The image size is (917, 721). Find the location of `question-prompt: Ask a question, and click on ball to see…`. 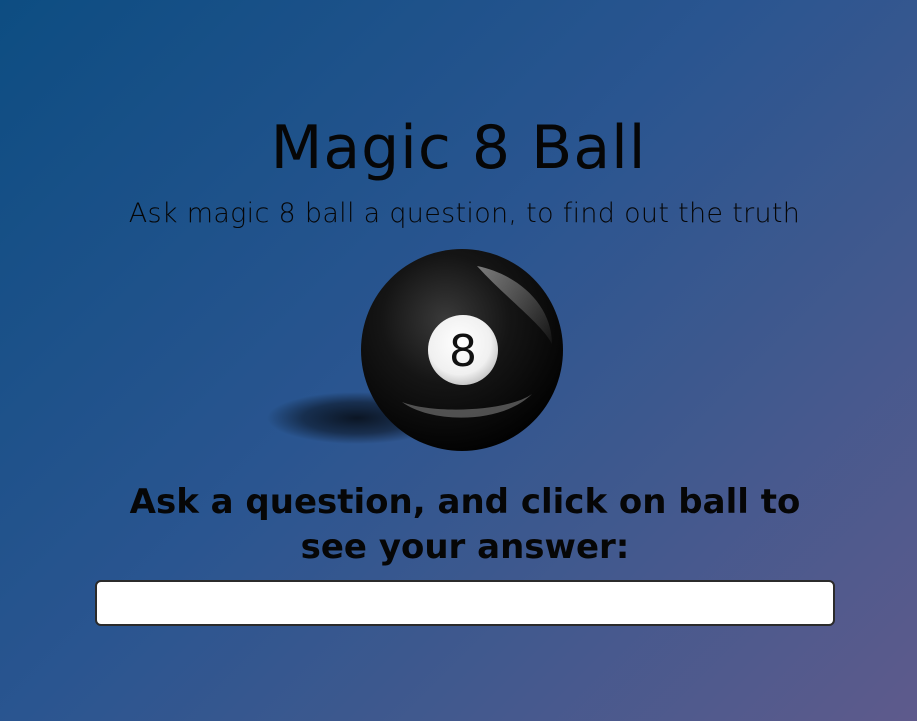

question-prompt: Ask a question, and click on ball to see… is located at coordinates (465, 524).